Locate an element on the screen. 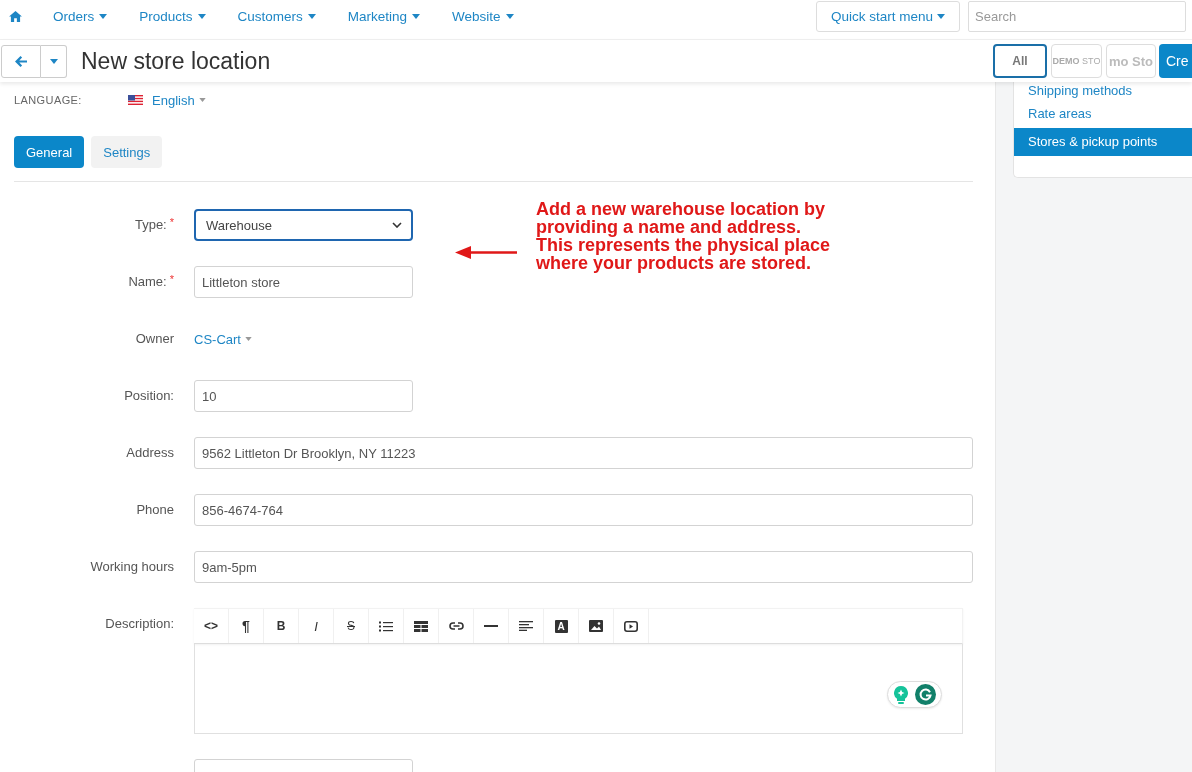  nav-menu: Customers is located at coordinates (276, 16).